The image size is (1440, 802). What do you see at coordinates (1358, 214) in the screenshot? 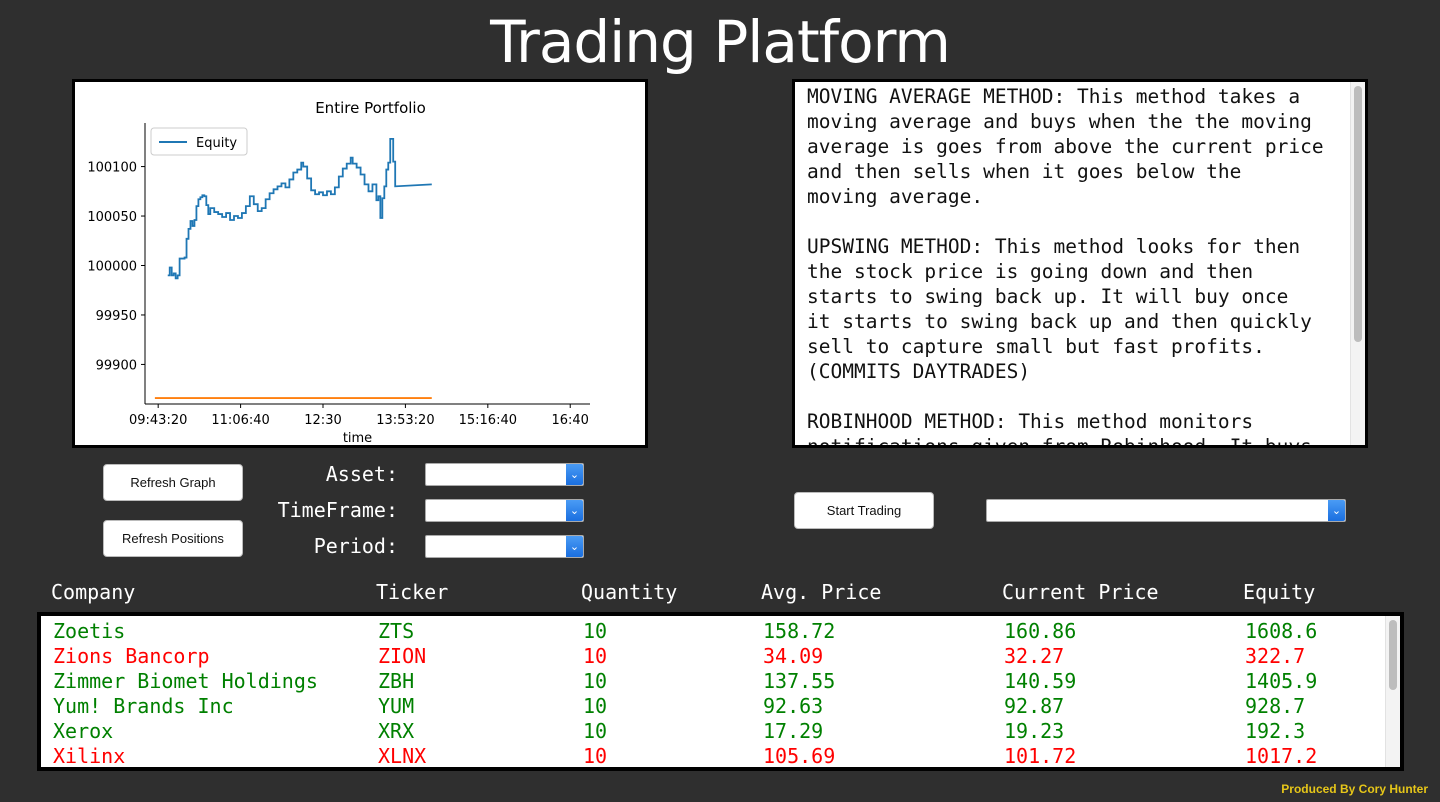
I see `description-scroll-thumb` at bounding box center [1358, 214].